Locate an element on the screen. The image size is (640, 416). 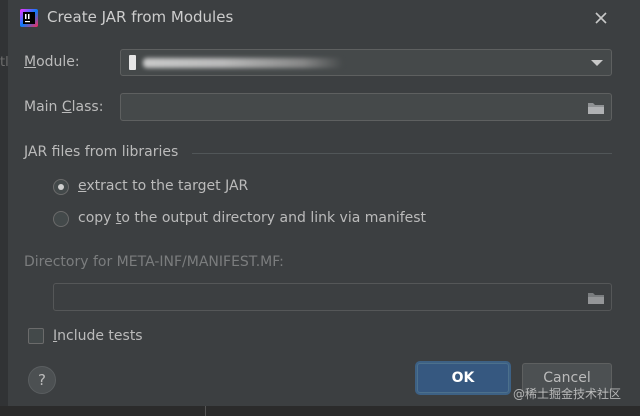
module-combobox is located at coordinates (366, 62).